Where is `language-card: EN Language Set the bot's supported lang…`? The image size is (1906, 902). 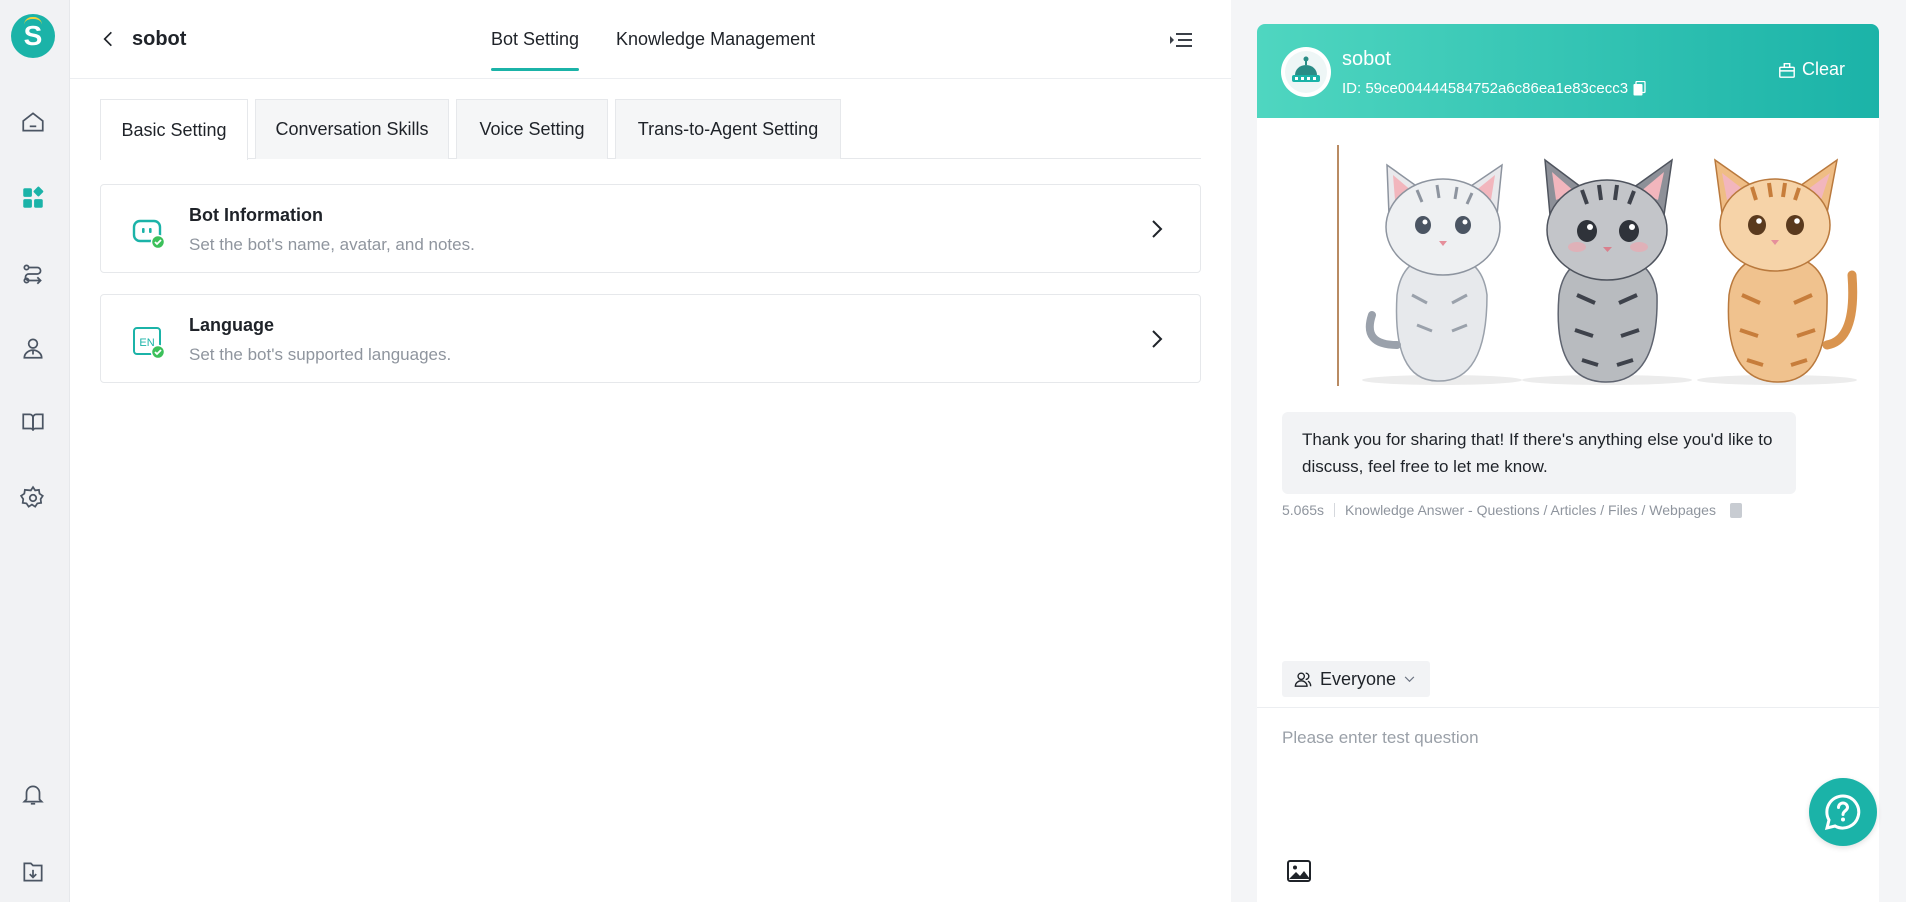 language-card: EN Language Set the bot's supported lang… is located at coordinates (650, 338).